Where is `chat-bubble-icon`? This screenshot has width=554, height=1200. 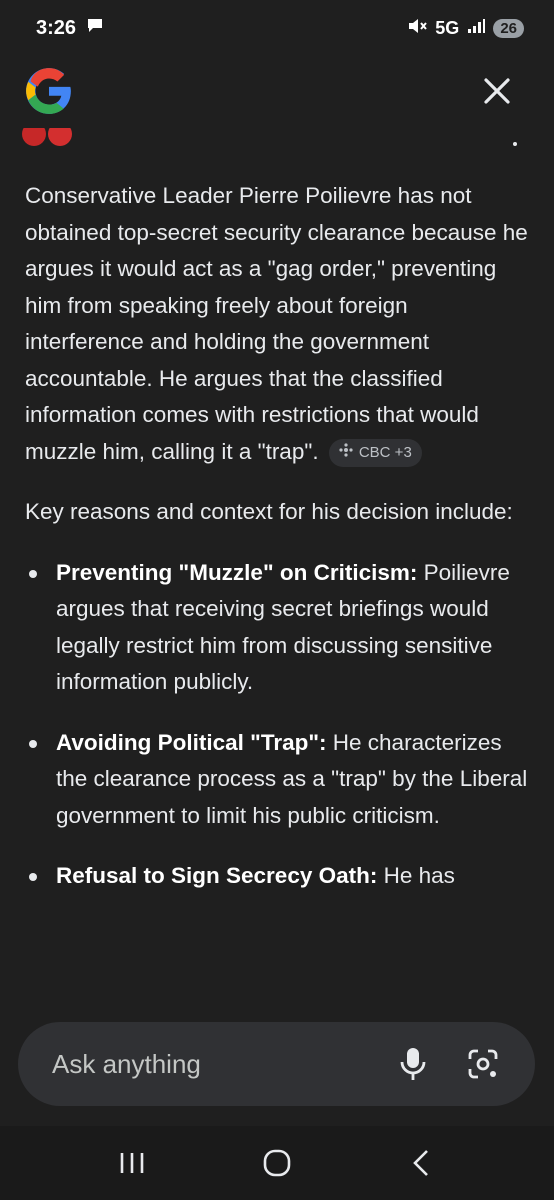
chat-bubble-icon is located at coordinates (95, 28).